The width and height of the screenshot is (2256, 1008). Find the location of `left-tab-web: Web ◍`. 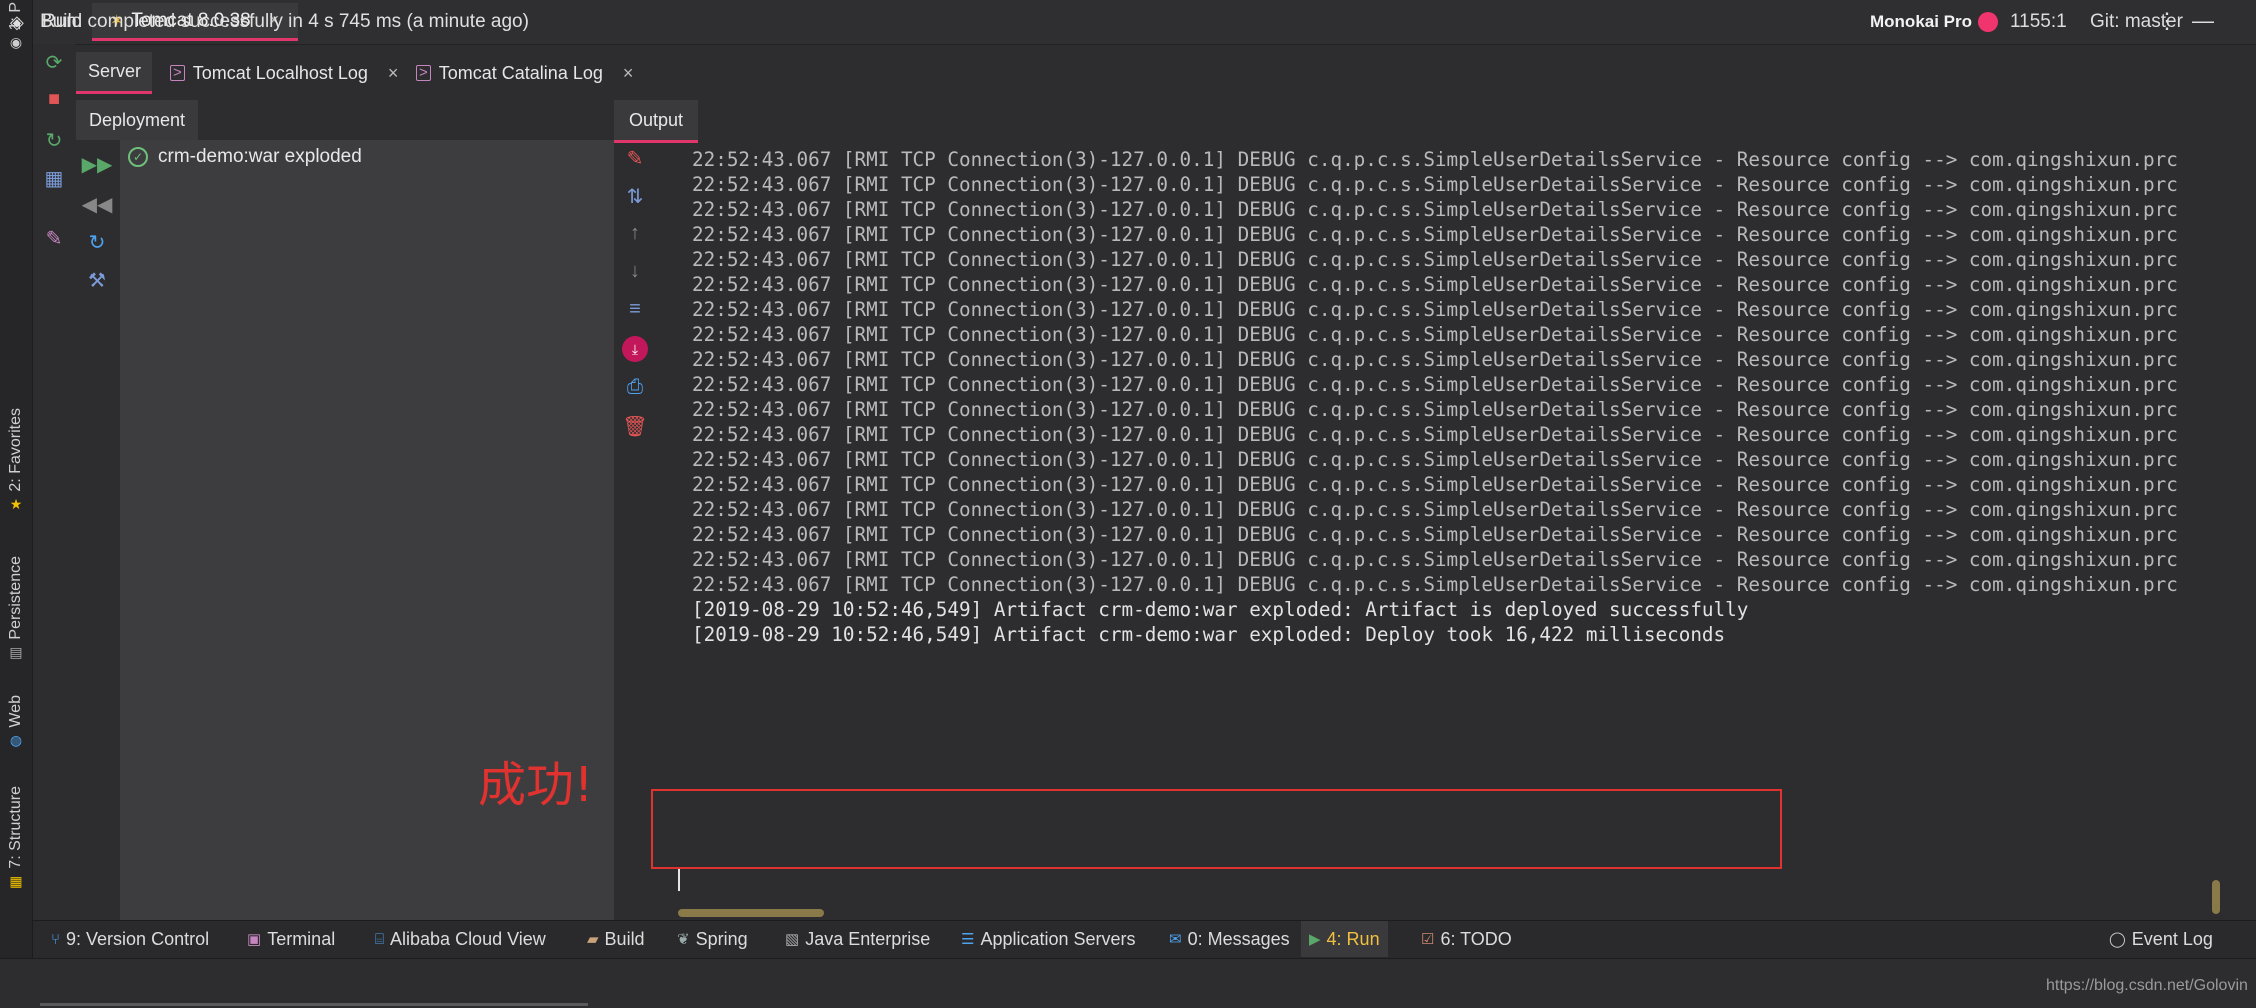

left-tab-web: Web ◍ is located at coordinates (16, 722).